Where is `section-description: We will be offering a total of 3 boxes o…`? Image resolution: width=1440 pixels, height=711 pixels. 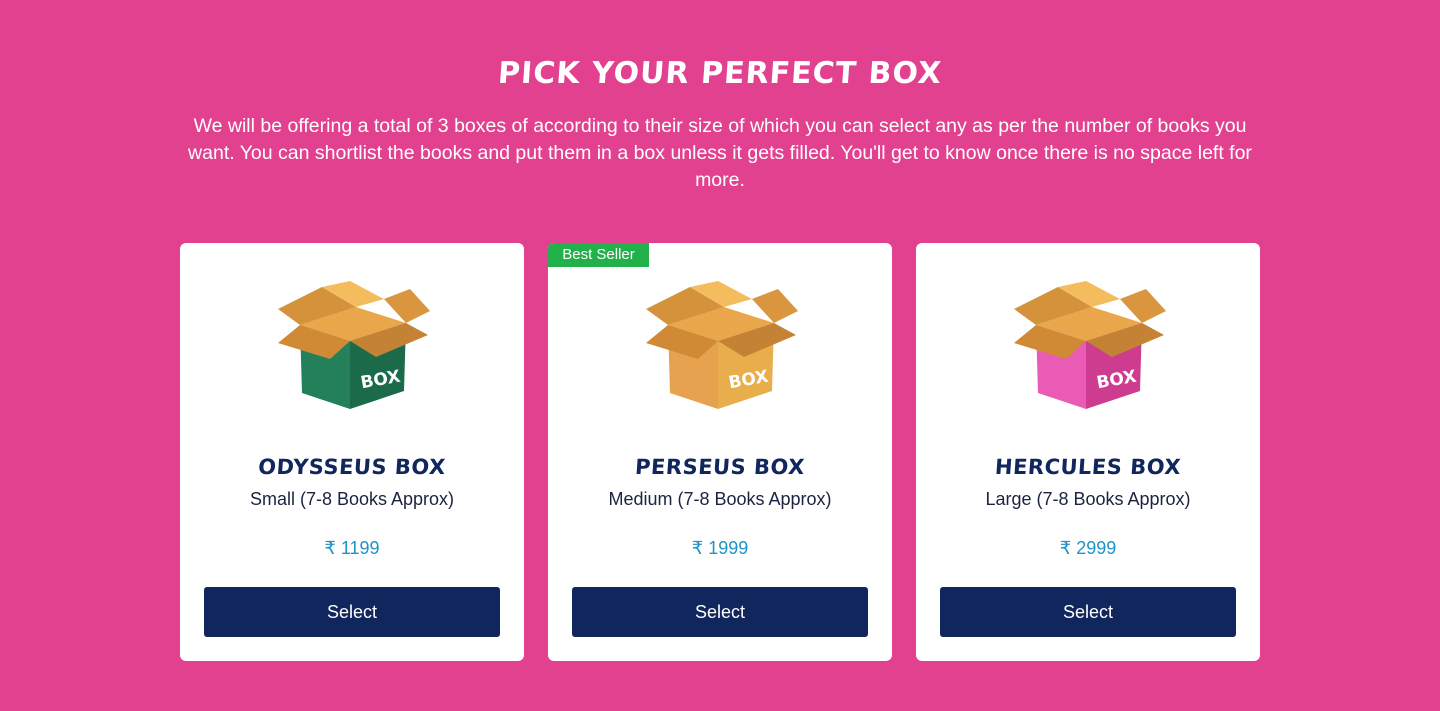
section-description: We will be offering a total of 3 boxes o… is located at coordinates (720, 153).